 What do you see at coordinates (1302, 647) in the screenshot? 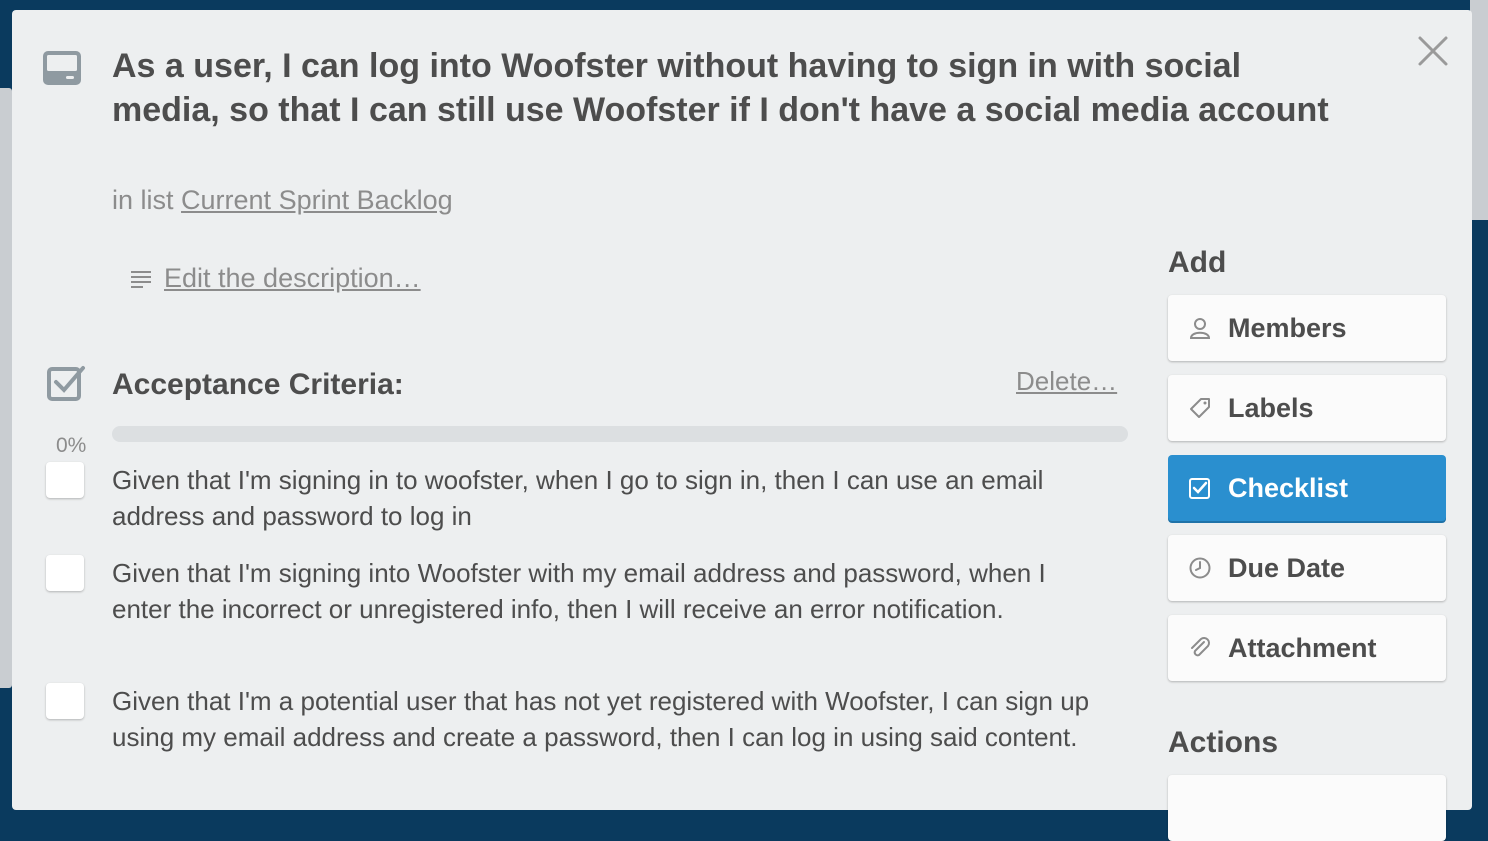
I see `attachment-label: Attachment` at bounding box center [1302, 647].